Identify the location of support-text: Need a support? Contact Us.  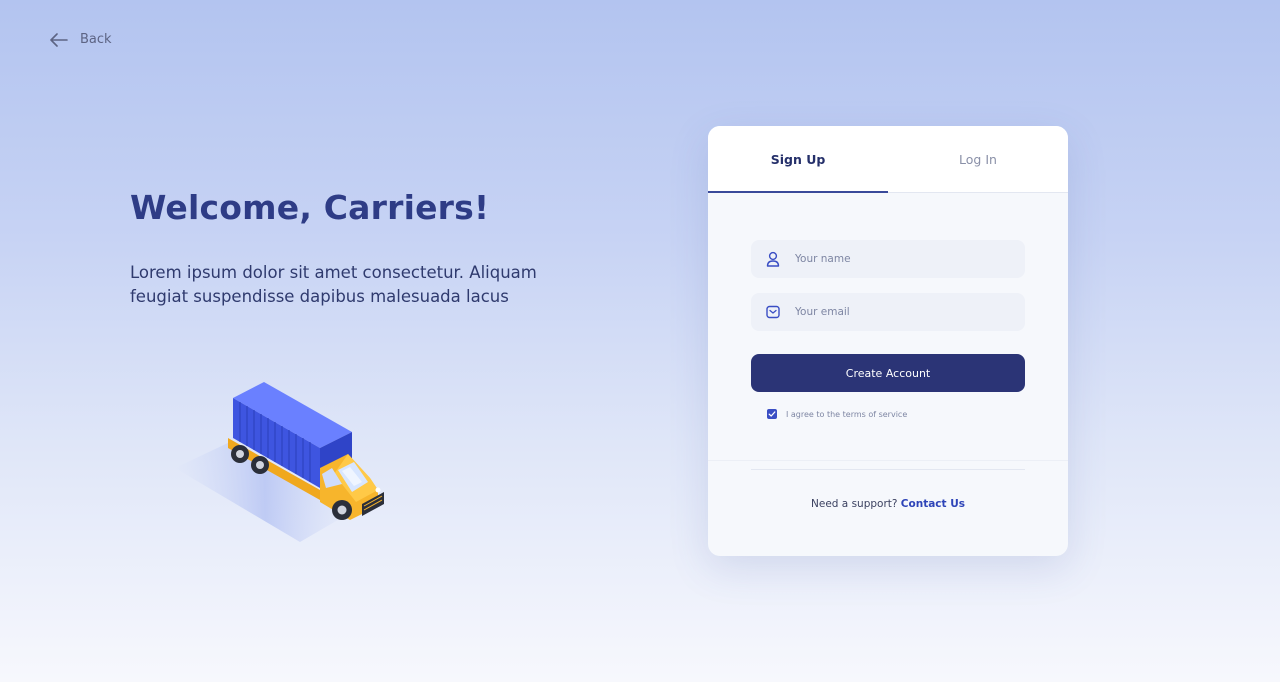
(888, 504).